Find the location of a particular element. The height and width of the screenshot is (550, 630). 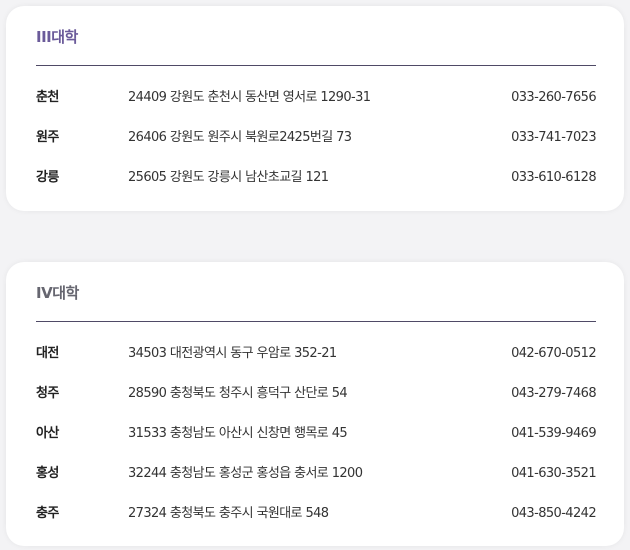

campus-phone: 041-539-9469 is located at coordinates (554, 434).